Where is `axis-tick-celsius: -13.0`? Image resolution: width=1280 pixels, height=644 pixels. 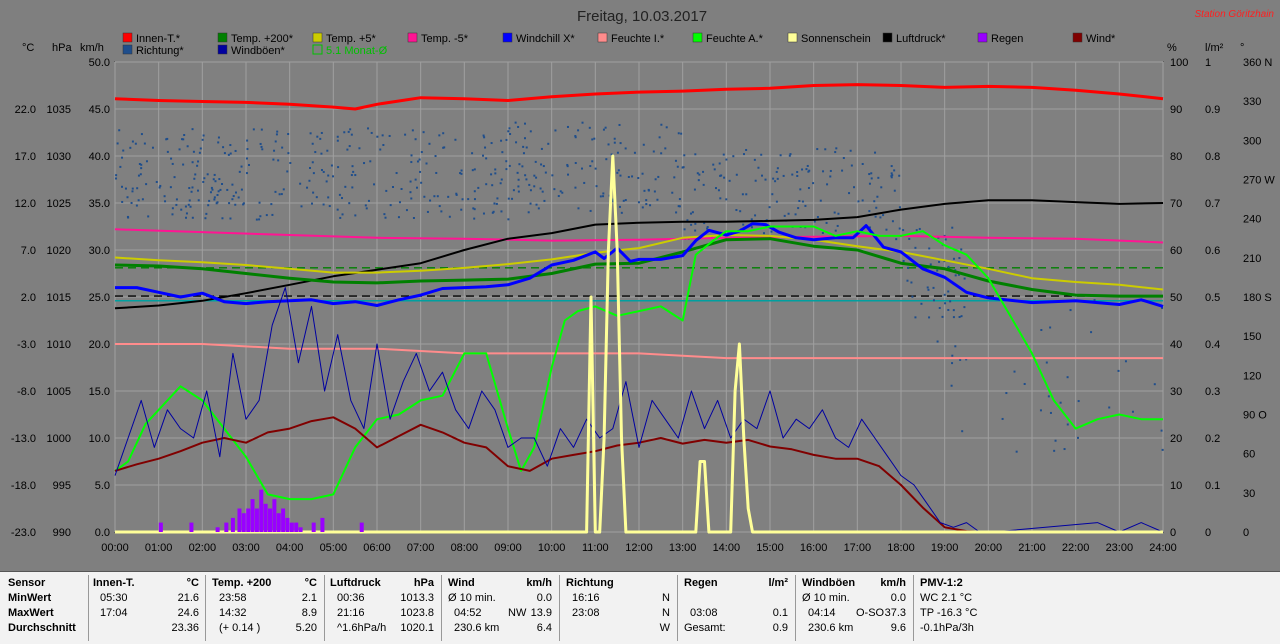 axis-tick-celsius: -13.0 is located at coordinates (23, 439).